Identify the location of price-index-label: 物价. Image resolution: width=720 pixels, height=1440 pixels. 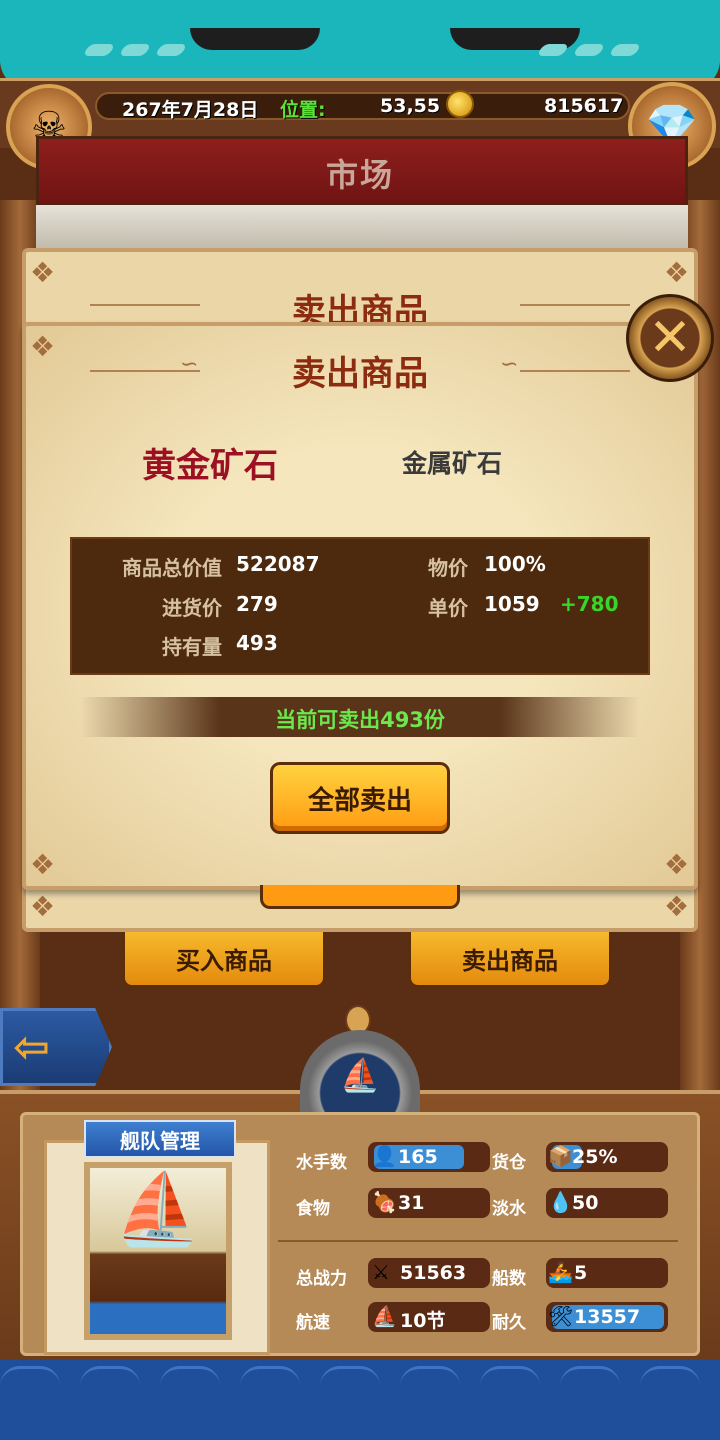
(448, 568).